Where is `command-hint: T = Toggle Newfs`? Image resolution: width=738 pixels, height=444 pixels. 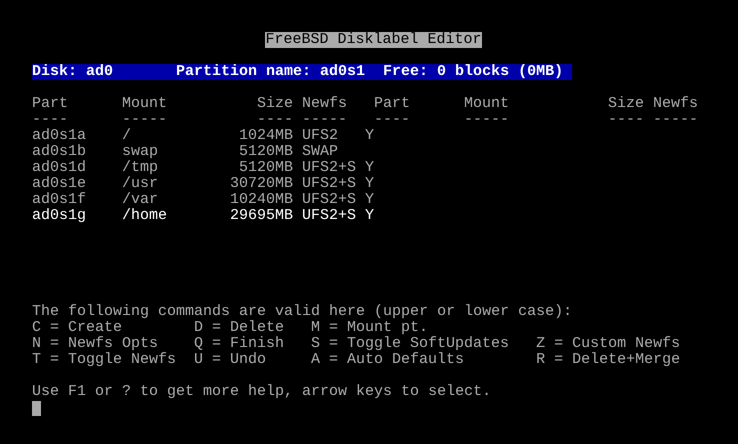
command-hint: T = Toggle Newfs is located at coordinates (105, 360).